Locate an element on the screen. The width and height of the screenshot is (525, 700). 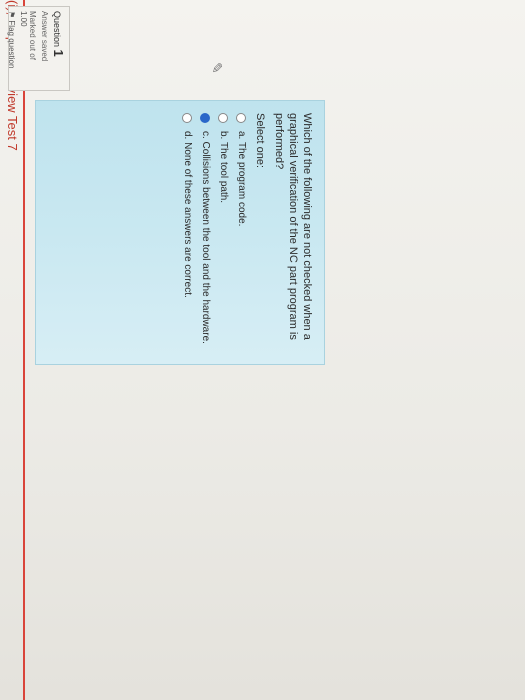
radio-c is located at coordinates (205, 118).